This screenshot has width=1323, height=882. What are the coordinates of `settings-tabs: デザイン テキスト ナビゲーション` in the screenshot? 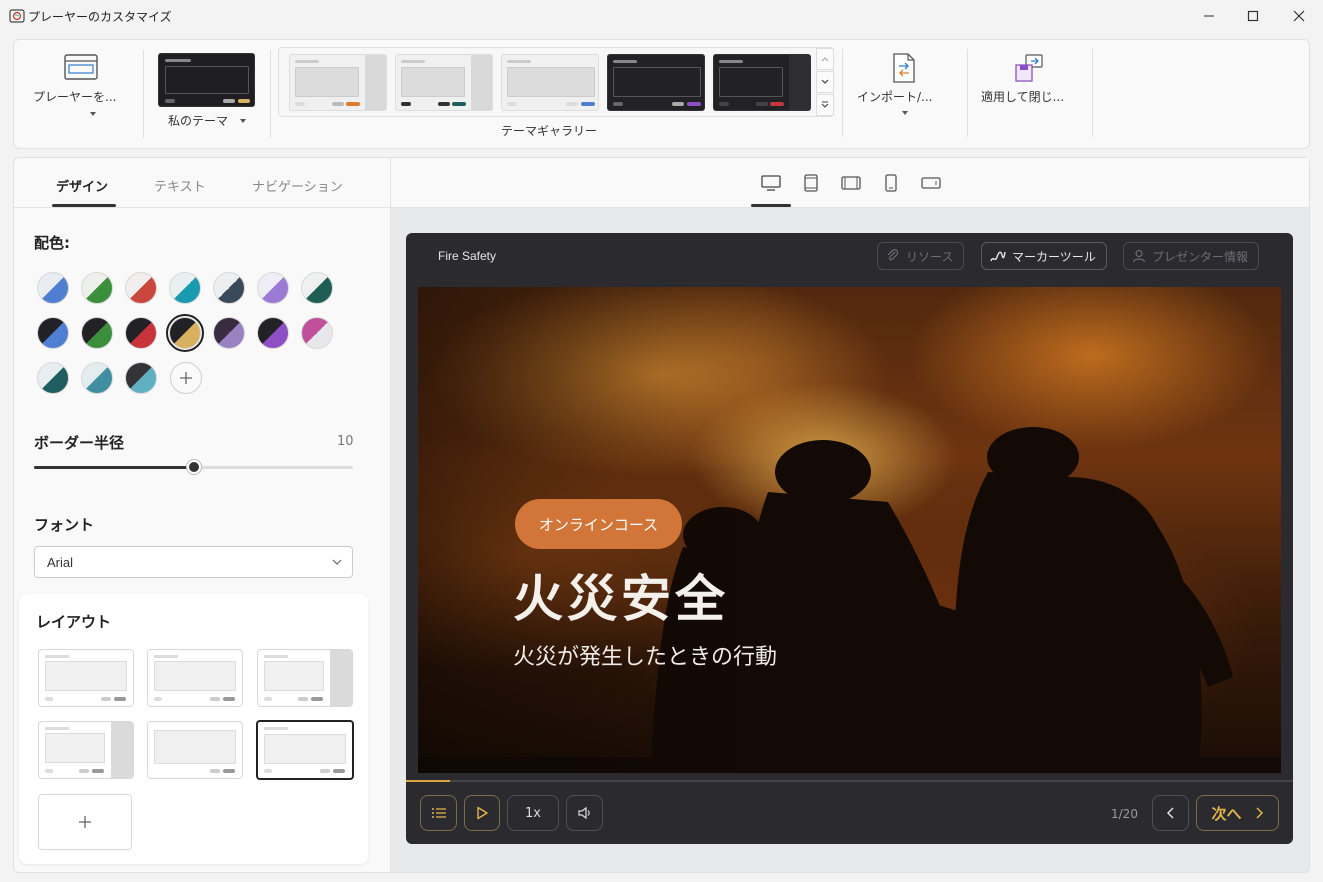 It's located at (202, 183).